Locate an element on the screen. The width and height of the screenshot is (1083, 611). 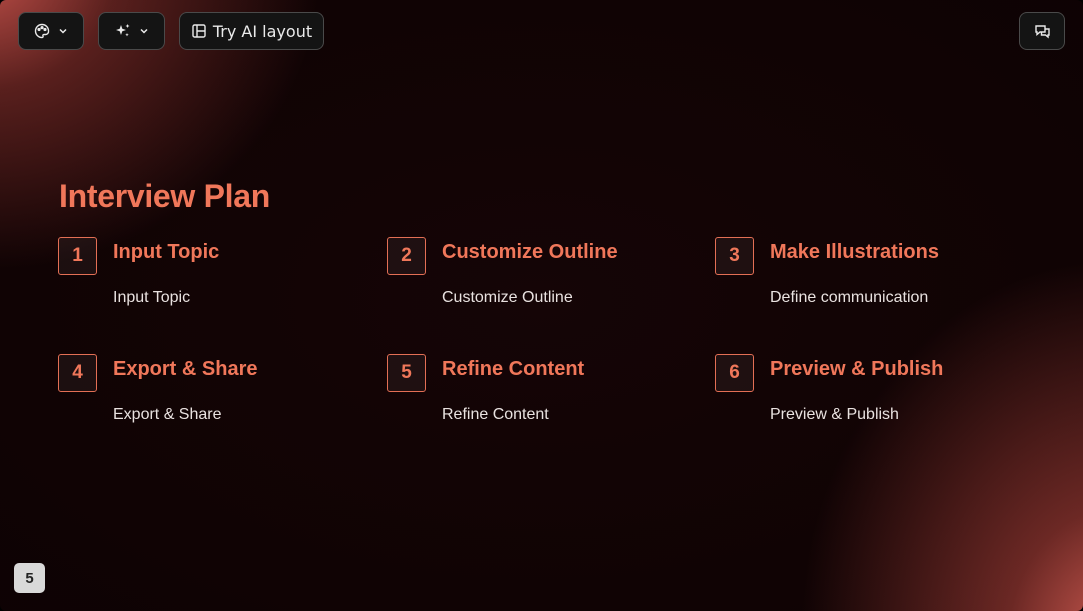
page-number-badge: 5 is located at coordinates (29, 578).